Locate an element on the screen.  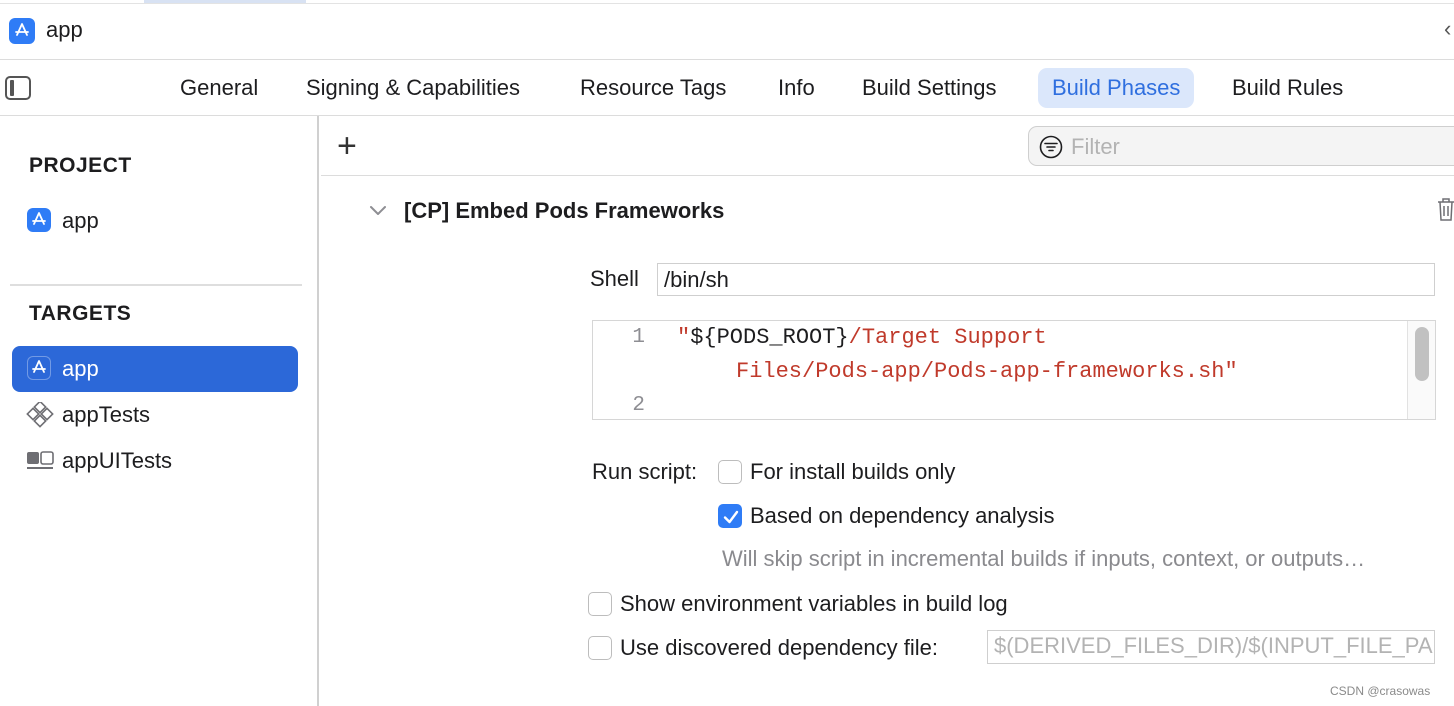
tab-resource-tags: Resource Tags is located at coordinates (653, 88).